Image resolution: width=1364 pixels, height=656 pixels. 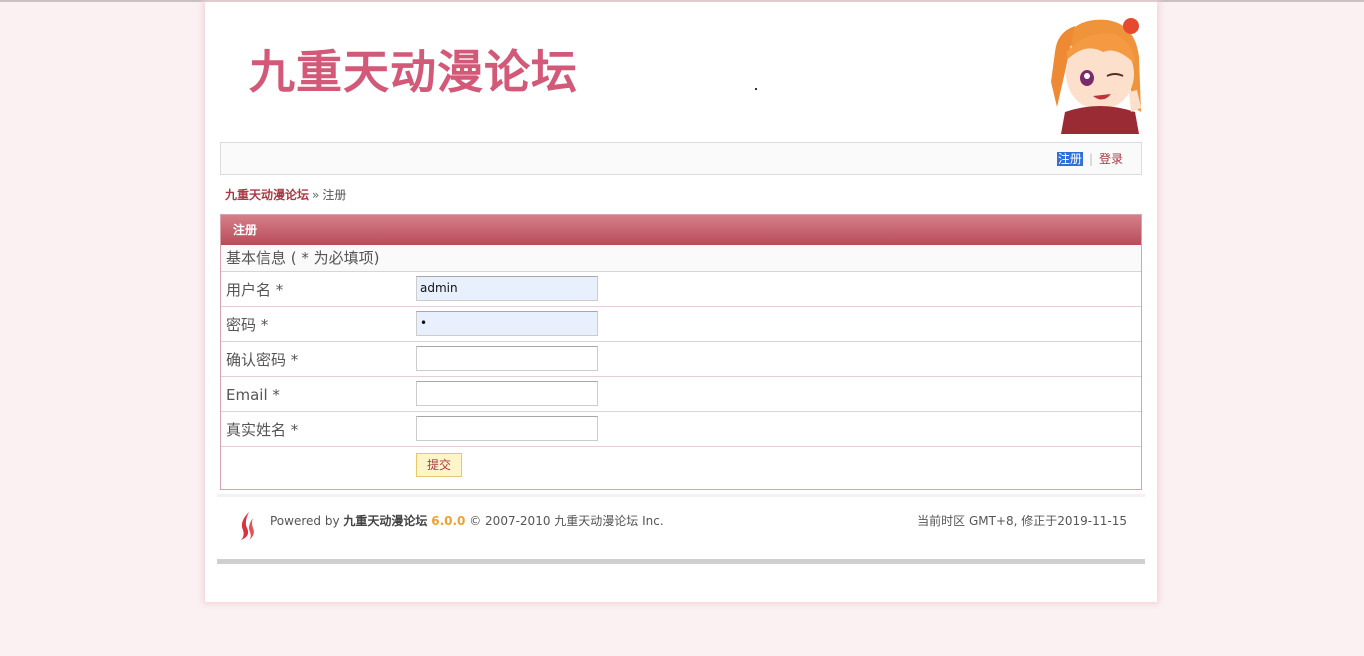 What do you see at coordinates (253, 395) in the screenshot?
I see `email-label: Email *` at bounding box center [253, 395].